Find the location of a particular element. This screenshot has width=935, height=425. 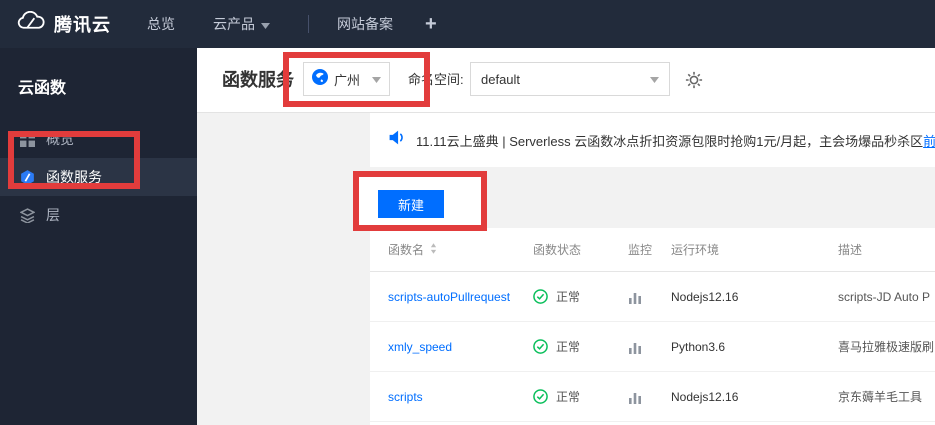

top-navbar: 腾讯云 总览 云产品 网站备案 + is located at coordinates (467, 24).